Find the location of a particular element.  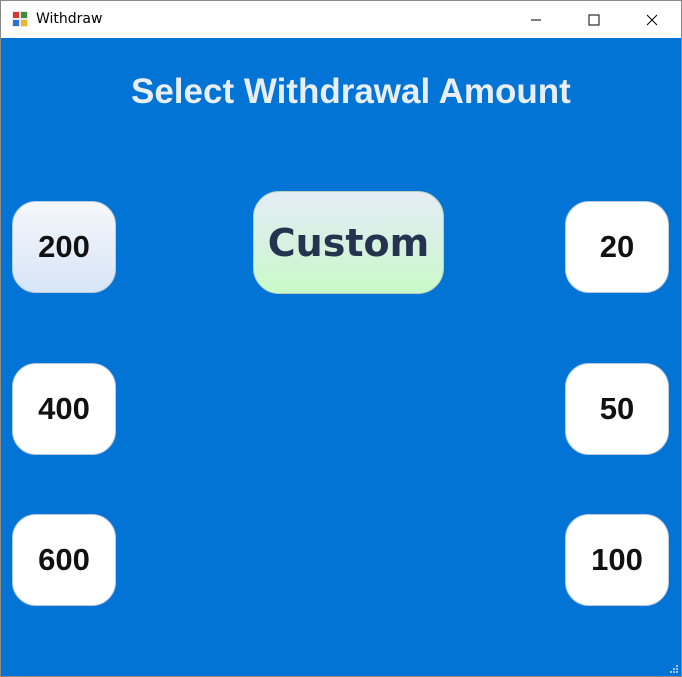

resize-grip-icon is located at coordinates (673, 668).